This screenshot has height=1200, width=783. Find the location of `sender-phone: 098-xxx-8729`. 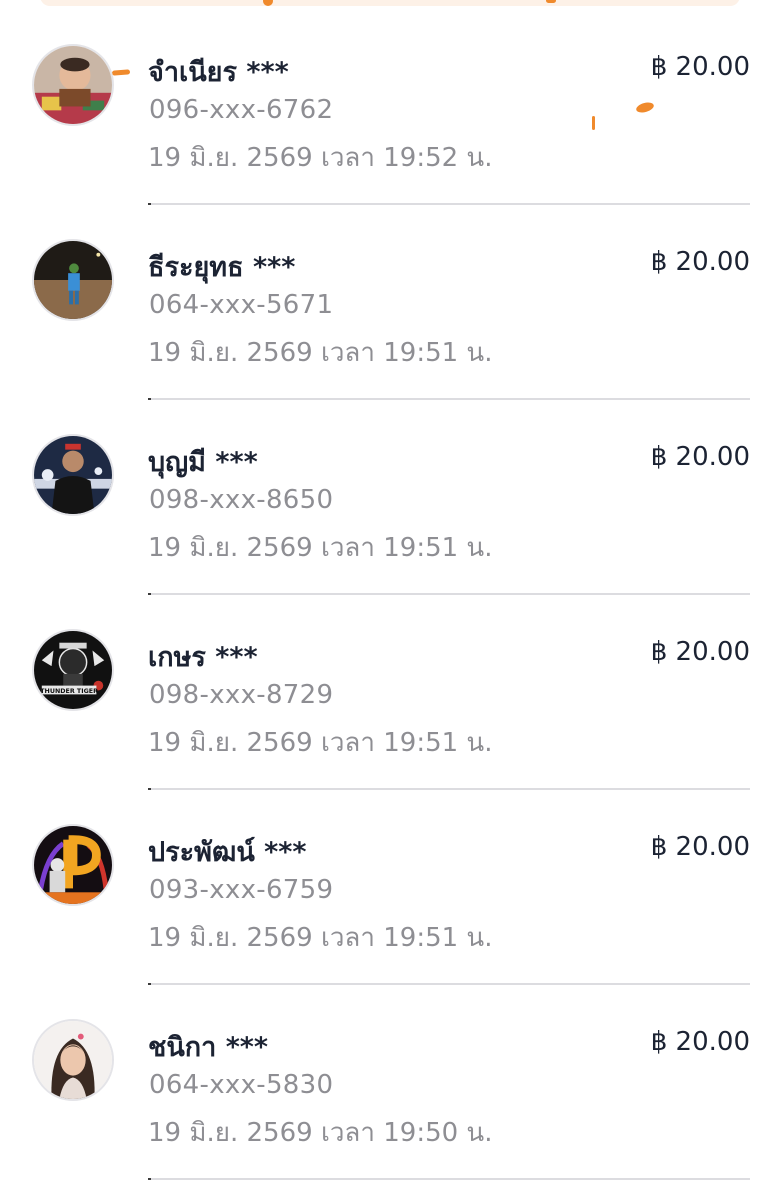

sender-phone: 098-xxx-8729 is located at coordinates (241, 695).